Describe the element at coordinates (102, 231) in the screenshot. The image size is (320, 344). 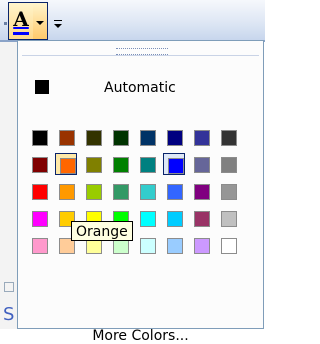
I see `color-tooltip: Orange` at that location.